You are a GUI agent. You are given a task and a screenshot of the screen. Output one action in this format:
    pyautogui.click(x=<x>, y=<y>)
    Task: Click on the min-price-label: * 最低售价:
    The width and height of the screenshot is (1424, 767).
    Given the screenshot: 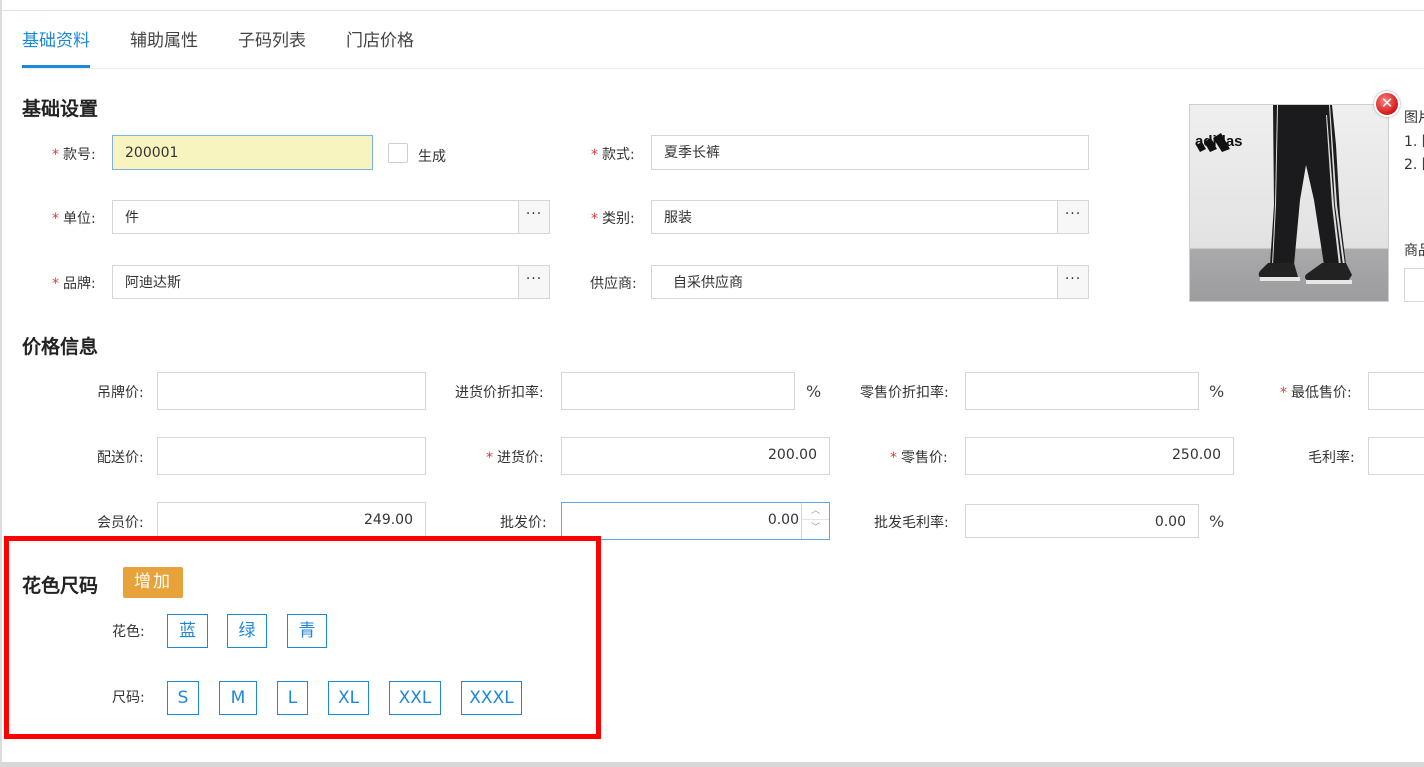 What is the action you would take?
    pyautogui.click(x=1316, y=393)
    